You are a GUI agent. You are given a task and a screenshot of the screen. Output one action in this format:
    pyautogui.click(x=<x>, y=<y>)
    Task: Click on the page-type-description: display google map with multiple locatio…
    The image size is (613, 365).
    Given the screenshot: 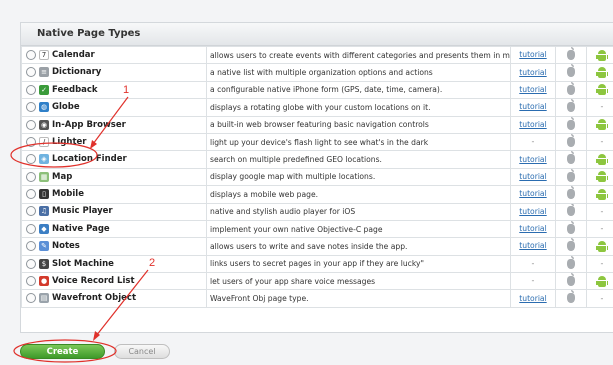 What is the action you would take?
    pyautogui.click(x=358, y=177)
    